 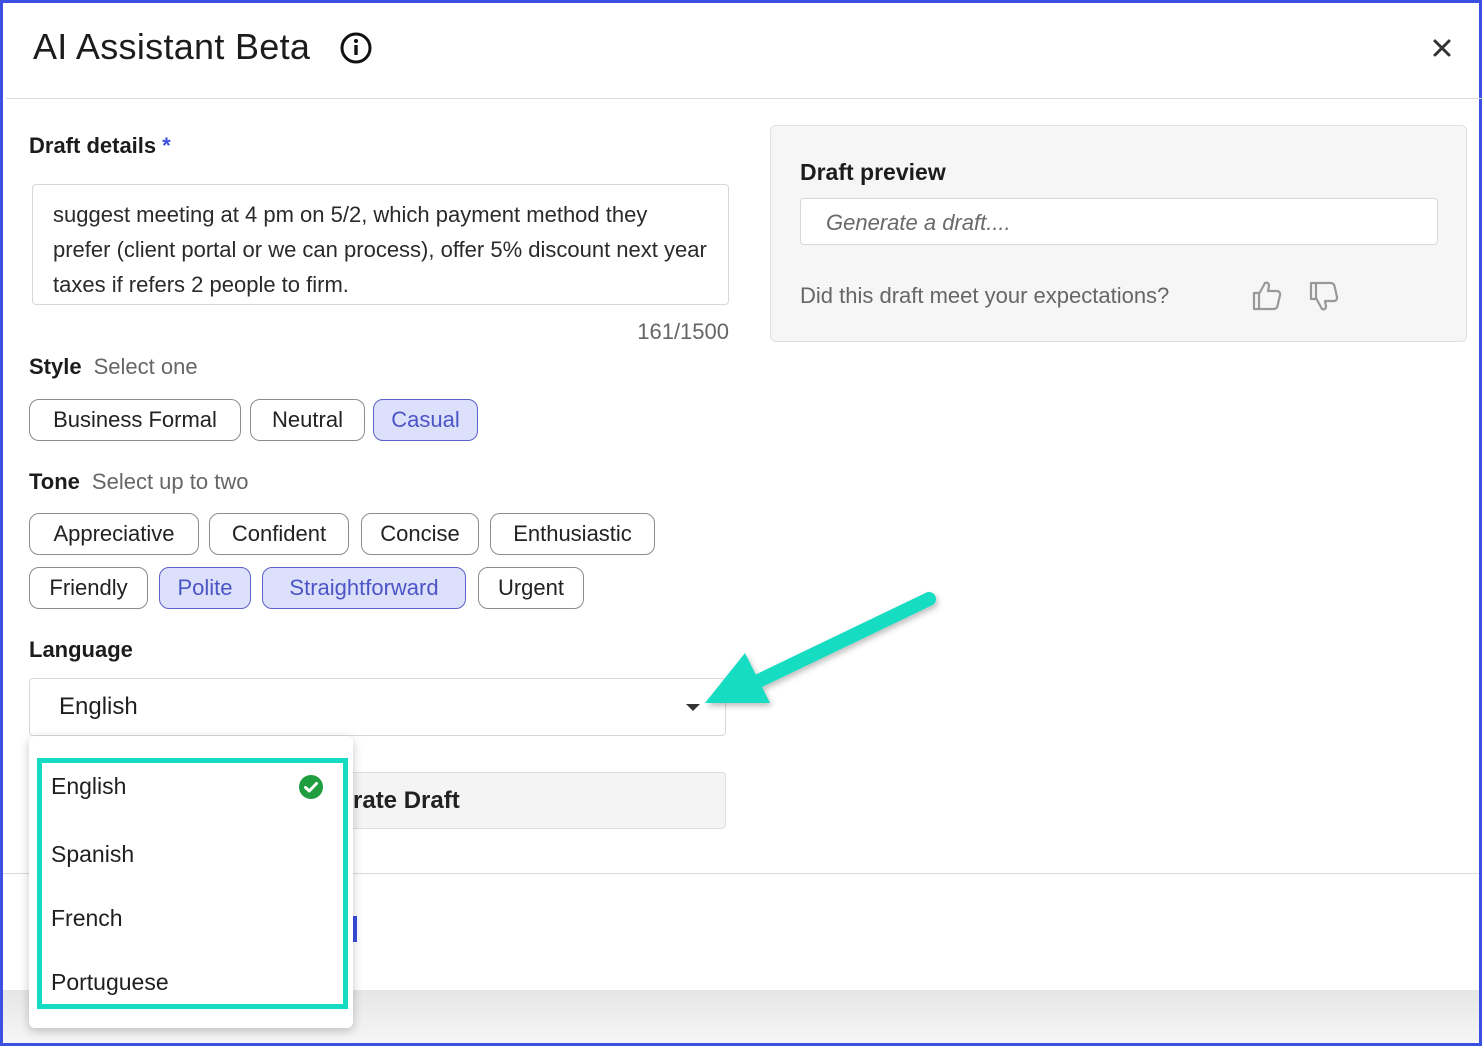 What do you see at coordinates (54, 481) in the screenshot?
I see `tone-label-text: Tone` at bounding box center [54, 481].